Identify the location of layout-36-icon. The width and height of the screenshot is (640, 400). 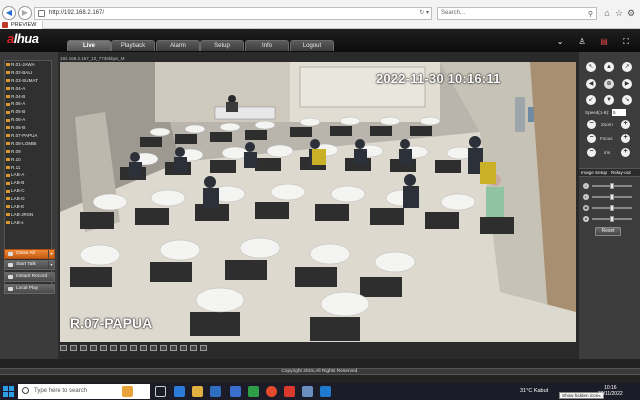
(143, 348).